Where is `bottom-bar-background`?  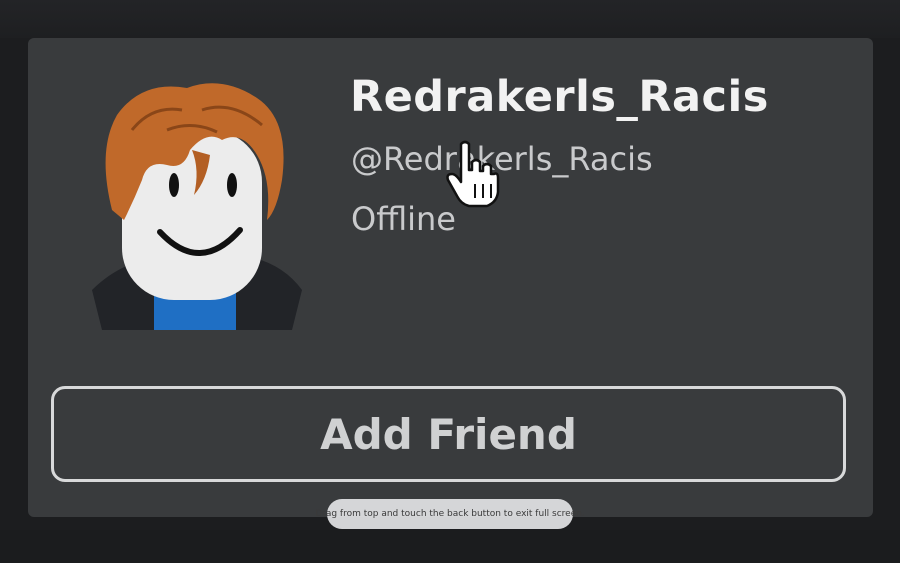
bottom-bar-background is located at coordinates (450, 546).